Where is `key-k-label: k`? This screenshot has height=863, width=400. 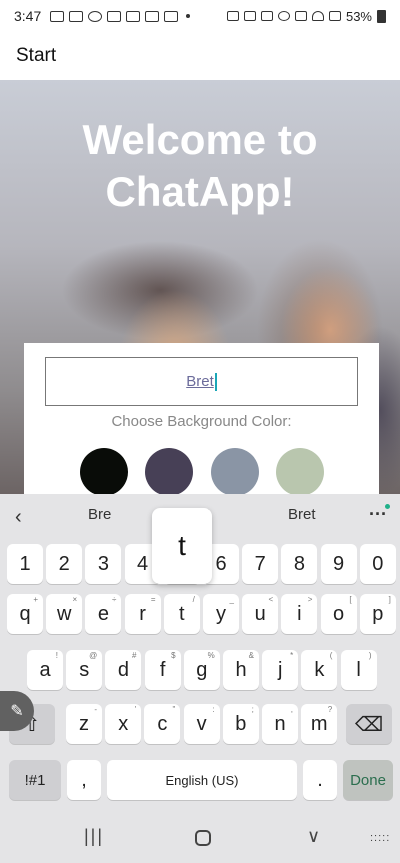
key-k-label: k is located at coordinates (319, 669).